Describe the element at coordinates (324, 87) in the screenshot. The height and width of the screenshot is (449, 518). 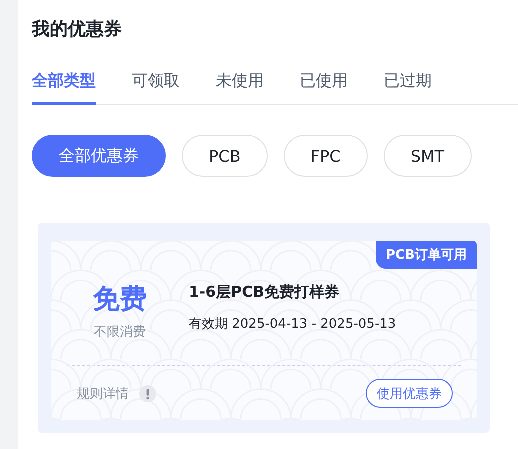
I see `tab: 已使用` at that location.